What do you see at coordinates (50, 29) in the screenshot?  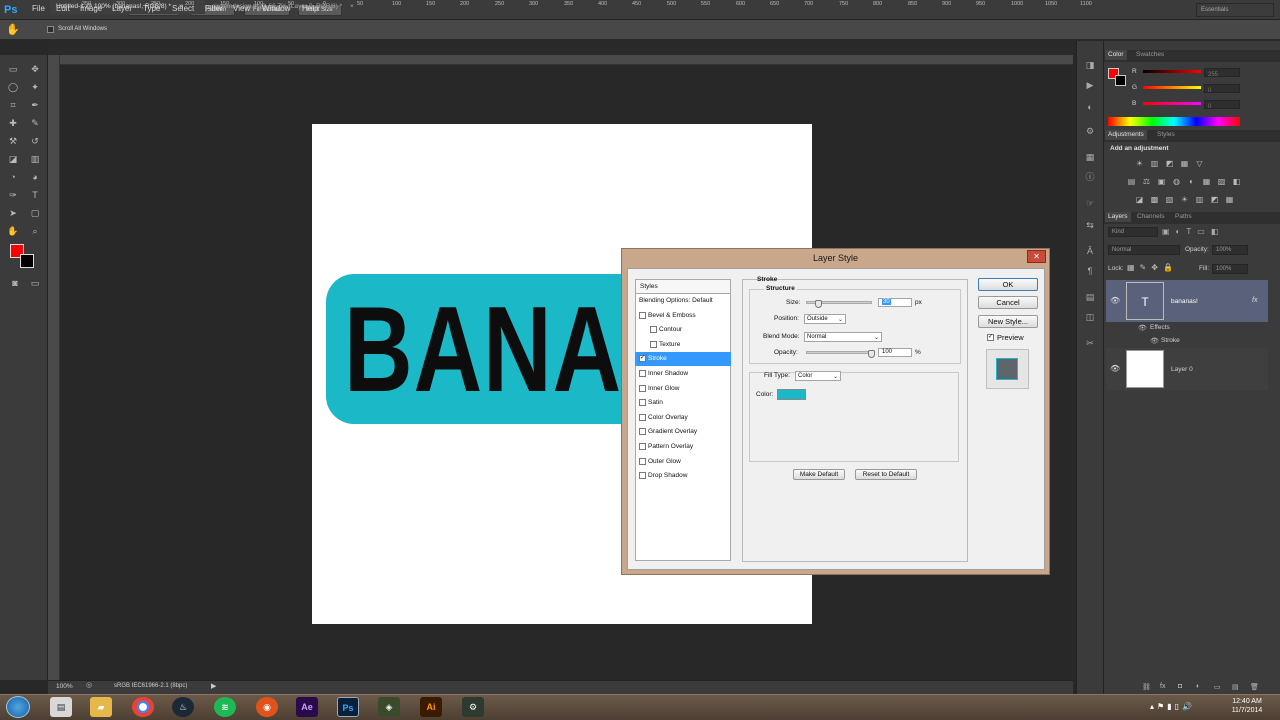 I see `scroll-all-windows-checkbox` at bounding box center [50, 29].